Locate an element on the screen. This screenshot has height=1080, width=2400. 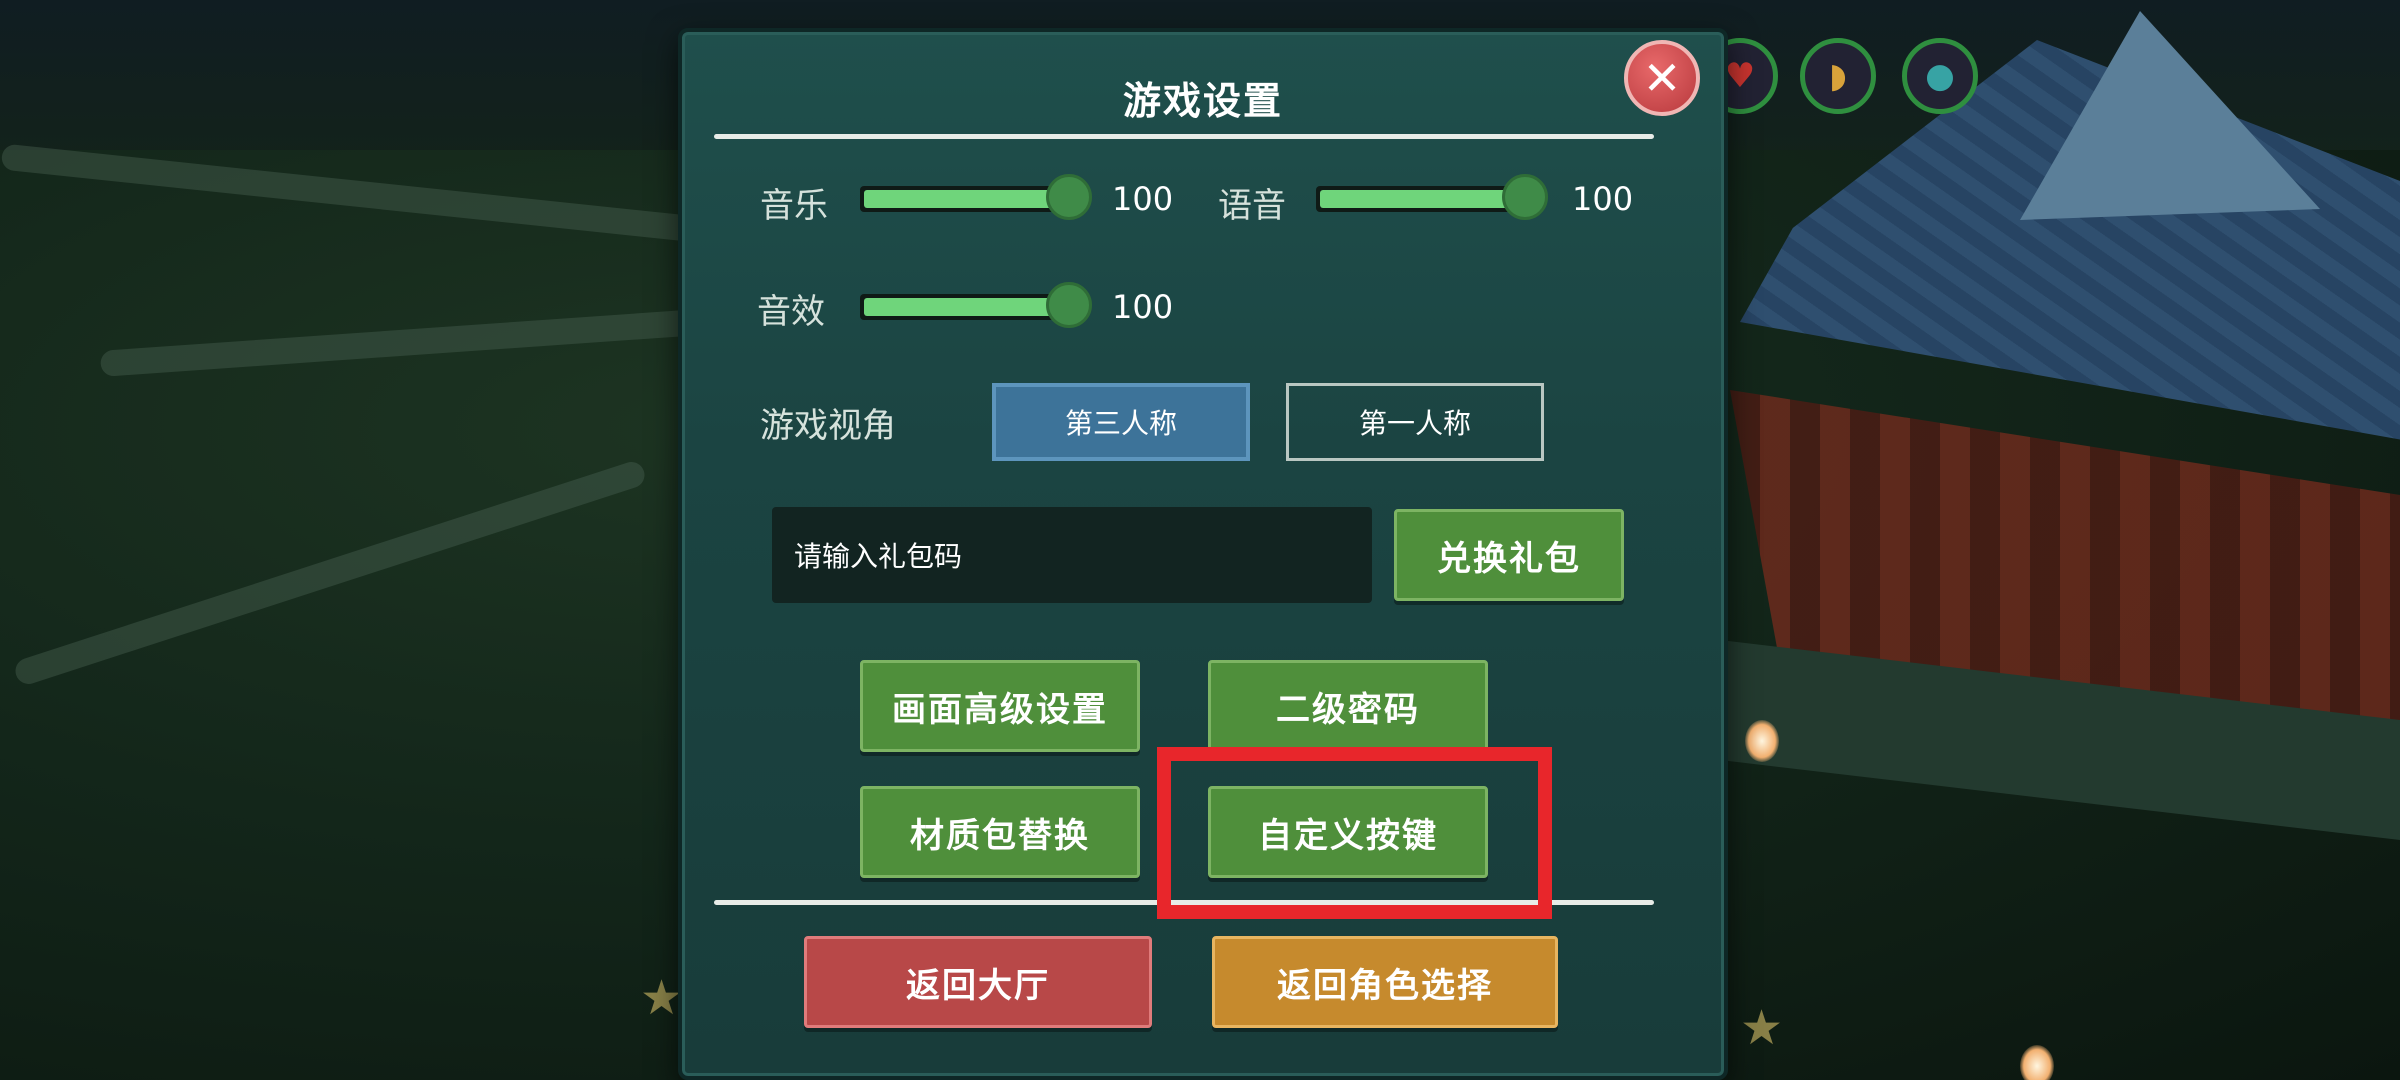
title-divider is located at coordinates (1184, 136).